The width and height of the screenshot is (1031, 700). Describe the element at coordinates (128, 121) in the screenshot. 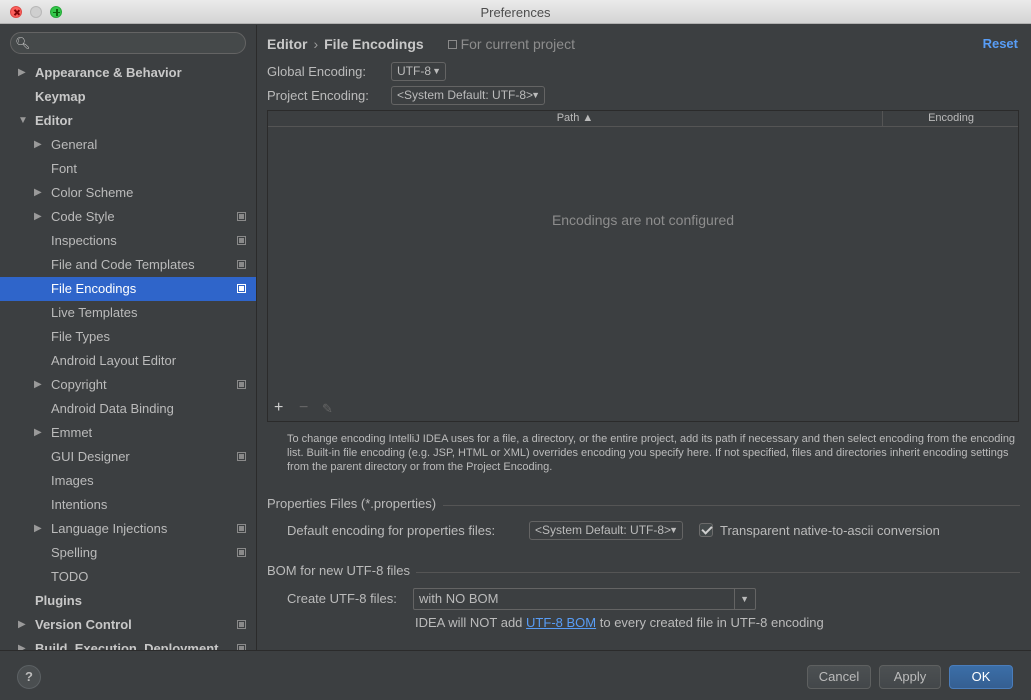

I see `sidebar-item: ▼ Editor` at that location.